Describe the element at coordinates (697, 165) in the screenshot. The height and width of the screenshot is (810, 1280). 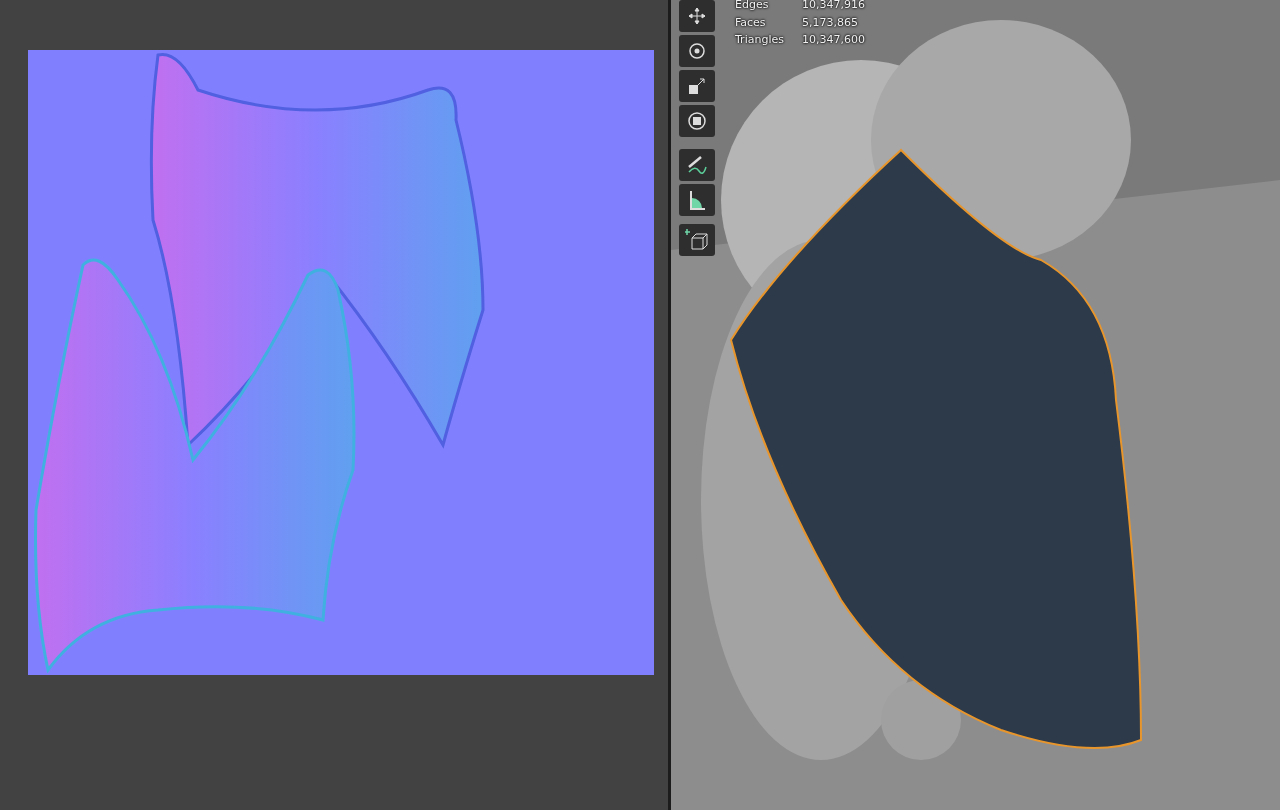
I see `annotate-icon` at that location.